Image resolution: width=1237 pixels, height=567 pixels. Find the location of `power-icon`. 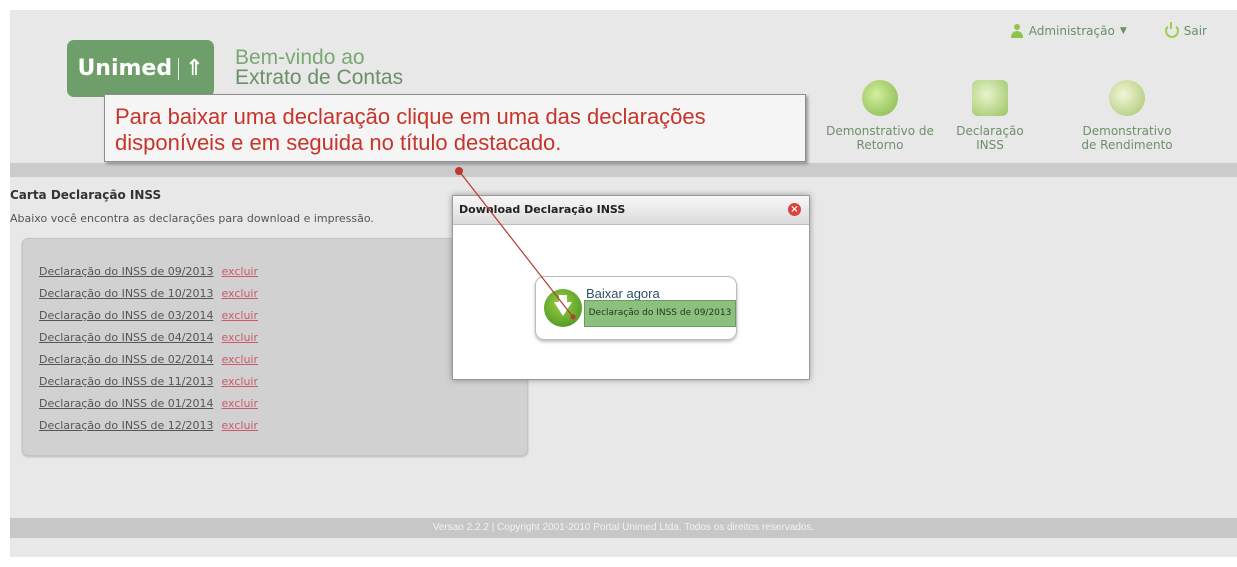

power-icon is located at coordinates (1171, 30).